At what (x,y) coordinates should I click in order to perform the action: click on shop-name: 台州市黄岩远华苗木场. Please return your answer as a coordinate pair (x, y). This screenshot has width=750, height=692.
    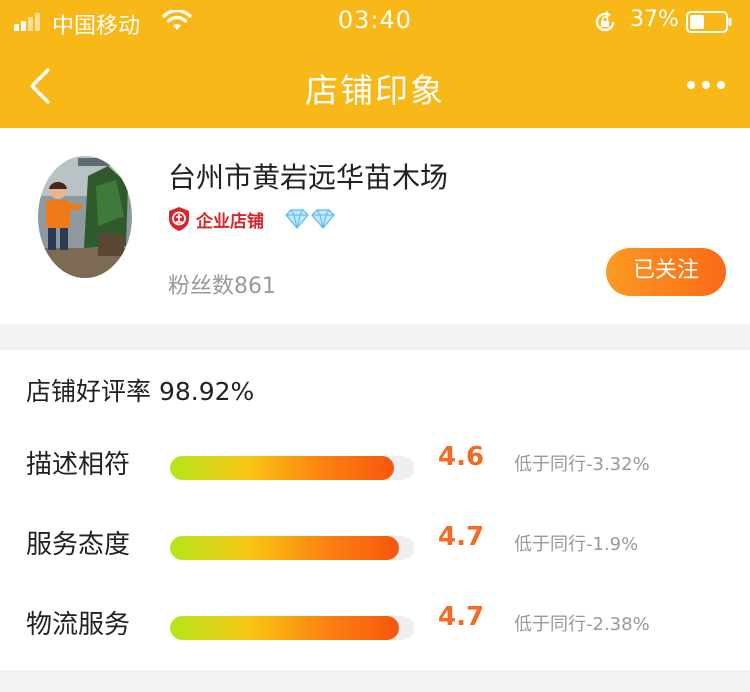
    Looking at the image, I should click on (308, 177).